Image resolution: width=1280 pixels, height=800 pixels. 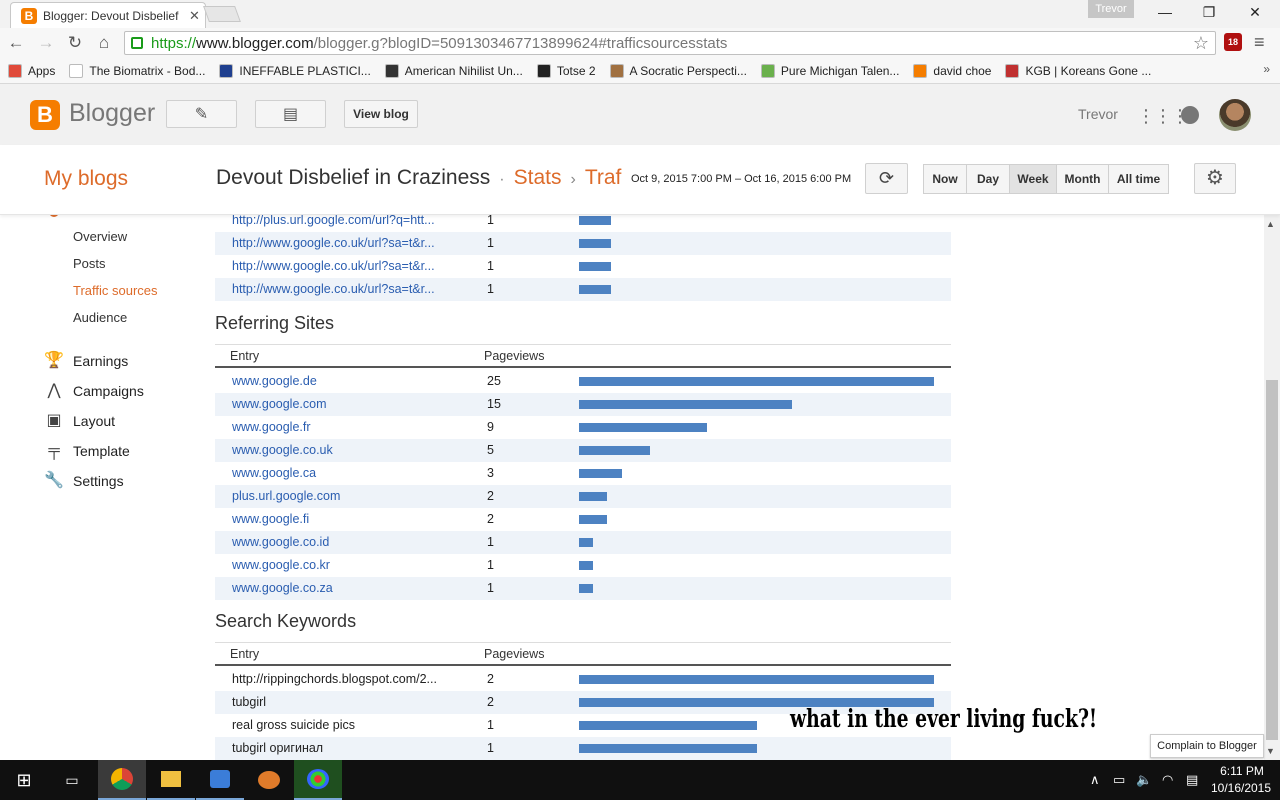 I want to click on overlay-caption: what in the ever living fuck?!, so click(x=944, y=718).